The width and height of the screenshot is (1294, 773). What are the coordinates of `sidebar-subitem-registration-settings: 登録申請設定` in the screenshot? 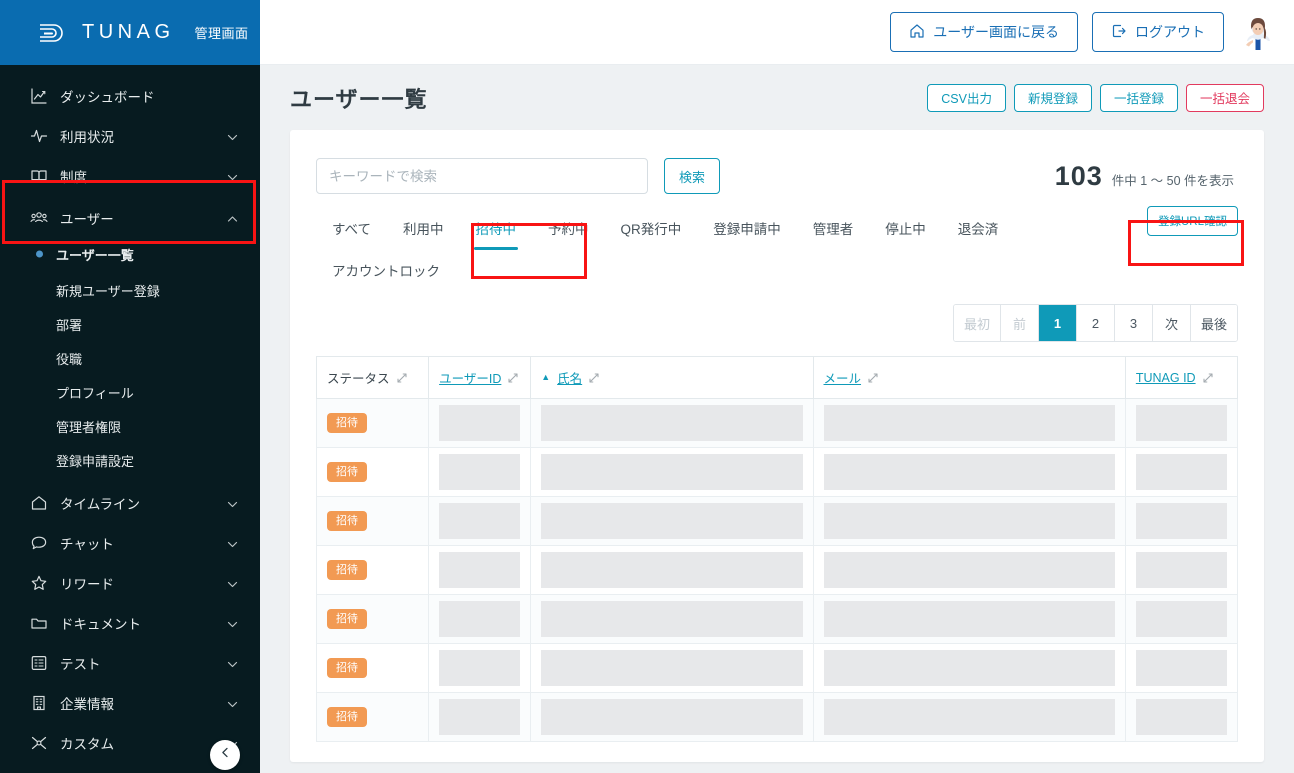 It's located at (130, 460).